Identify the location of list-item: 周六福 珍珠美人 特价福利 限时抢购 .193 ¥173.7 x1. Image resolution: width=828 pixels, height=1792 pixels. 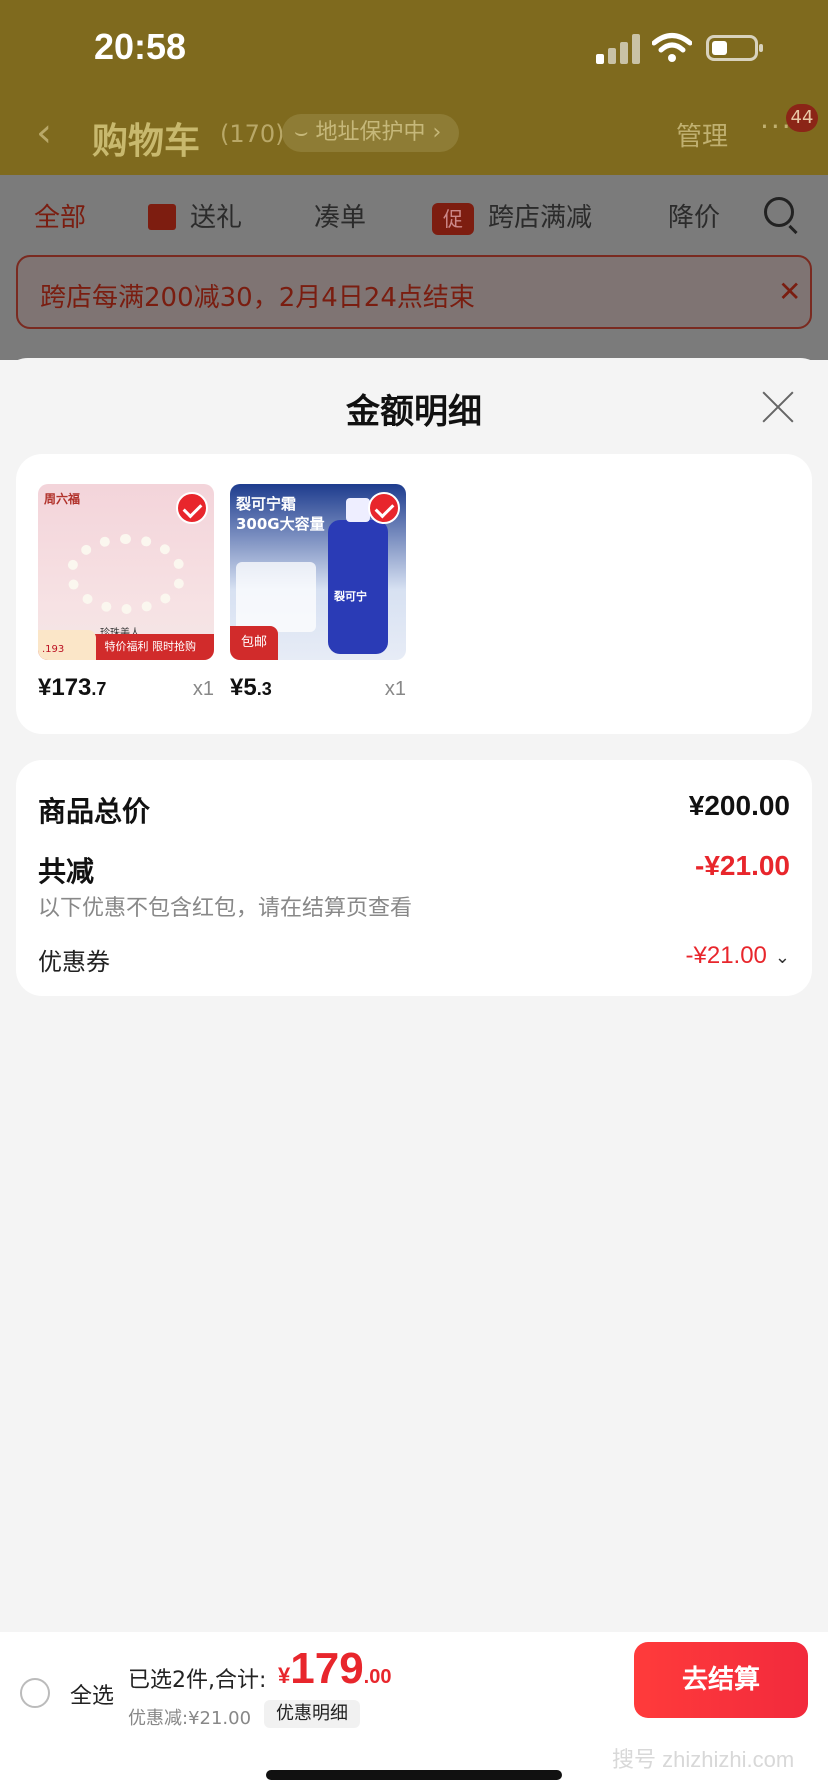
(126, 592).